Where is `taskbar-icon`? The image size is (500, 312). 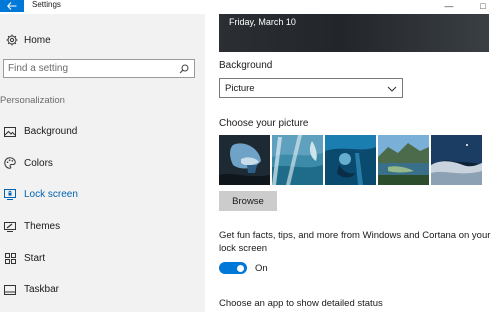 taskbar-icon is located at coordinates (10, 289).